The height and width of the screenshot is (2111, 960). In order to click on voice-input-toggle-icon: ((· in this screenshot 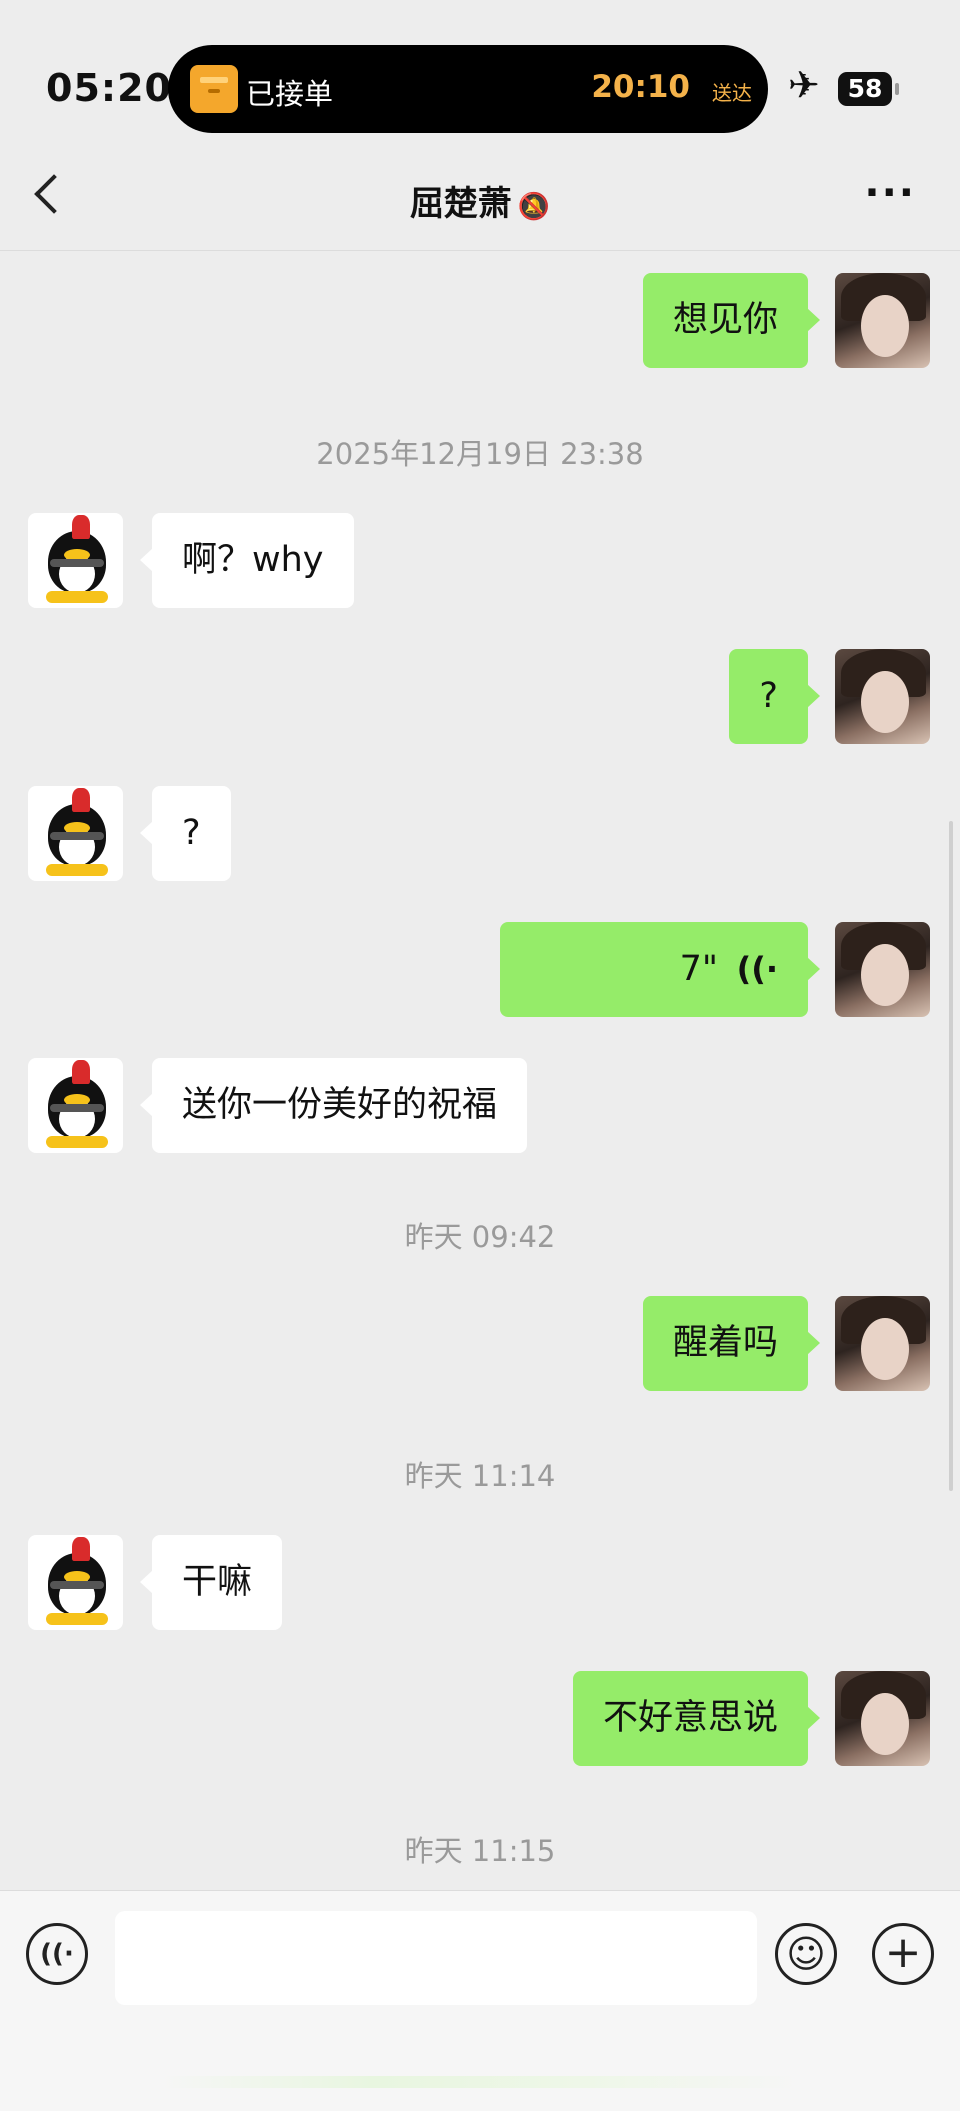, I will do `click(57, 1954)`.